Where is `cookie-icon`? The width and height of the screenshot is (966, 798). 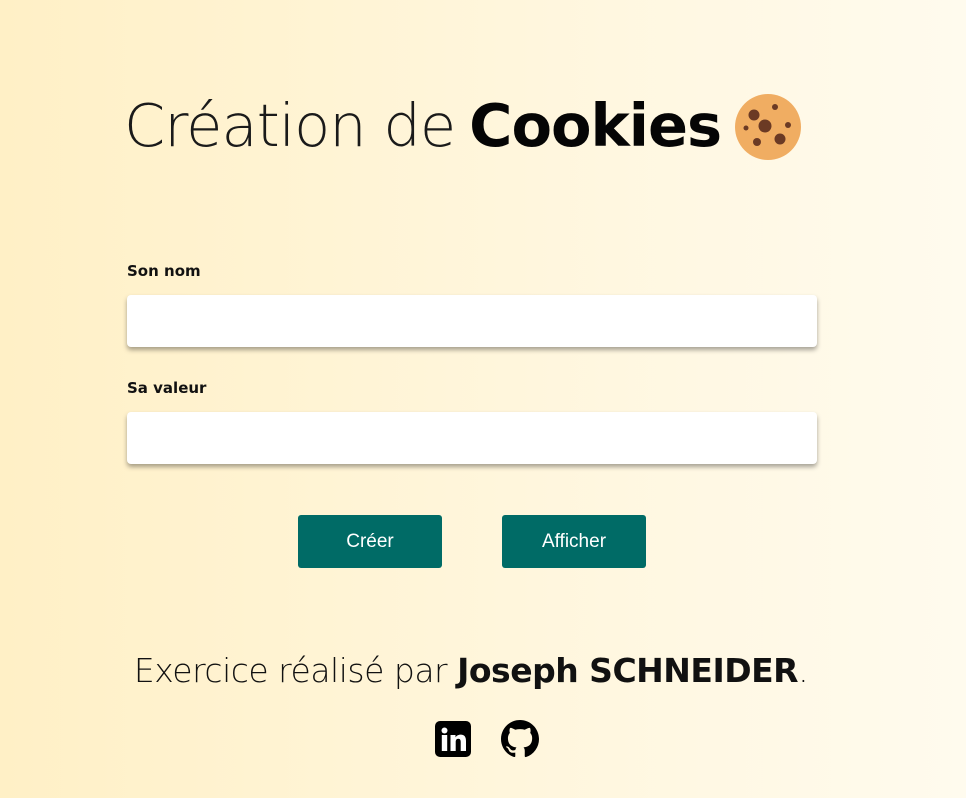
cookie-icon is located at coordinates (768, 127).